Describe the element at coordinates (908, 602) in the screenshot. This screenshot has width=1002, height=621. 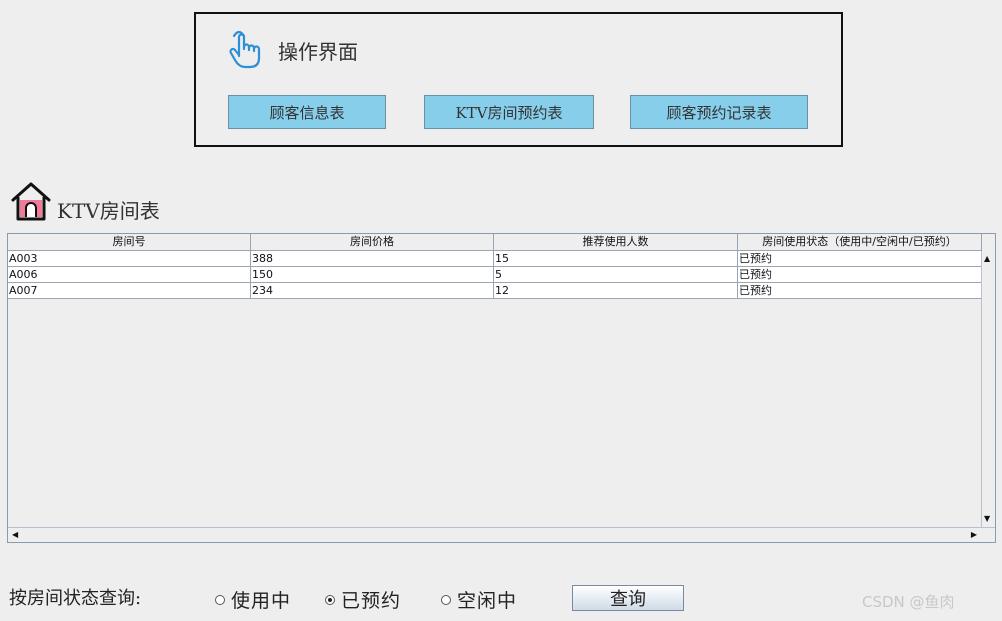
I see `watermark: CSDN @鱼肉` at that location.